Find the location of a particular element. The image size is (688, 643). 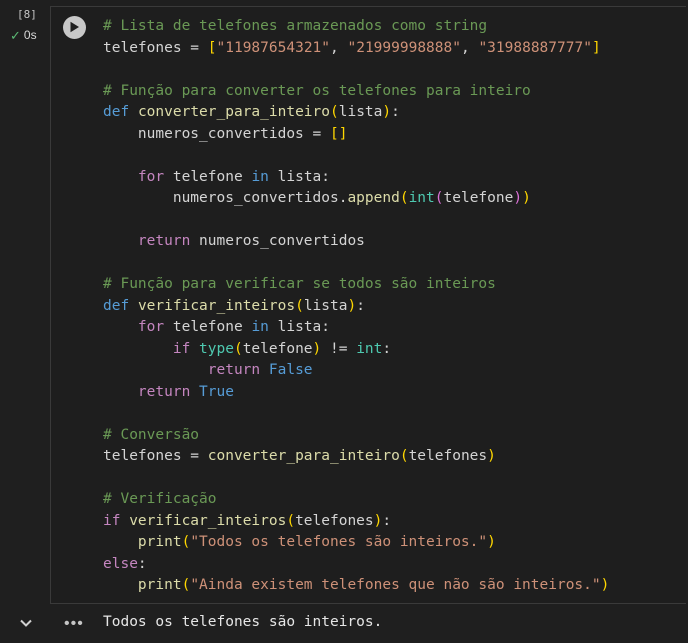

code-token: True is located at coordinates (216, 391).